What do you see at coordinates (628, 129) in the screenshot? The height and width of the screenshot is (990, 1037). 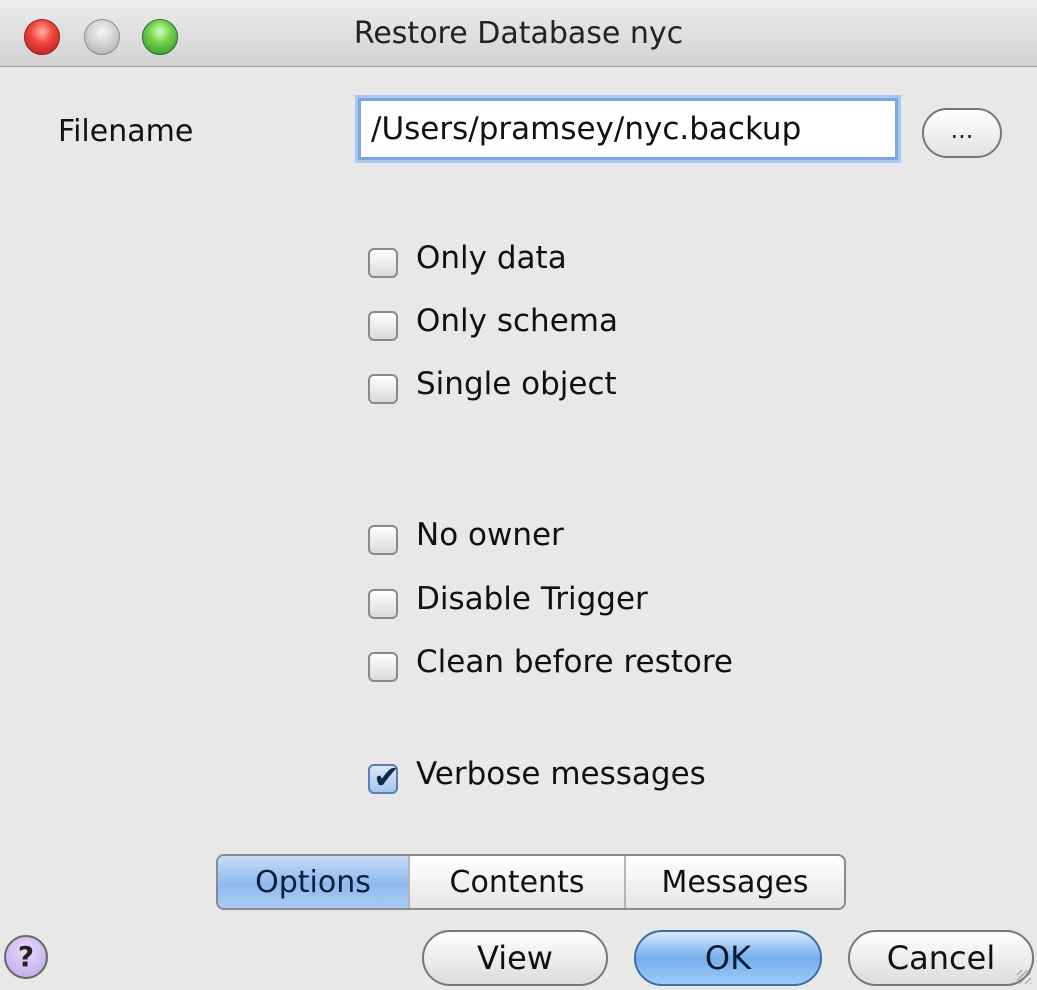 I see `filename-input` at bounding box center [628, 129].